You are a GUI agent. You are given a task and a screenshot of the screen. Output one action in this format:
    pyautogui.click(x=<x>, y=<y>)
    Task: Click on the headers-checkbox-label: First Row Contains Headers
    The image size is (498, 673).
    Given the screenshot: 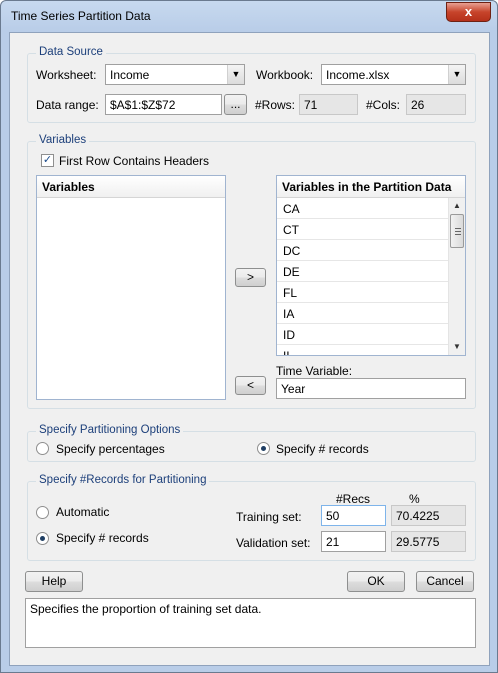 What is the action you would take?
    pyautogui.click(x=134, y=161)
    